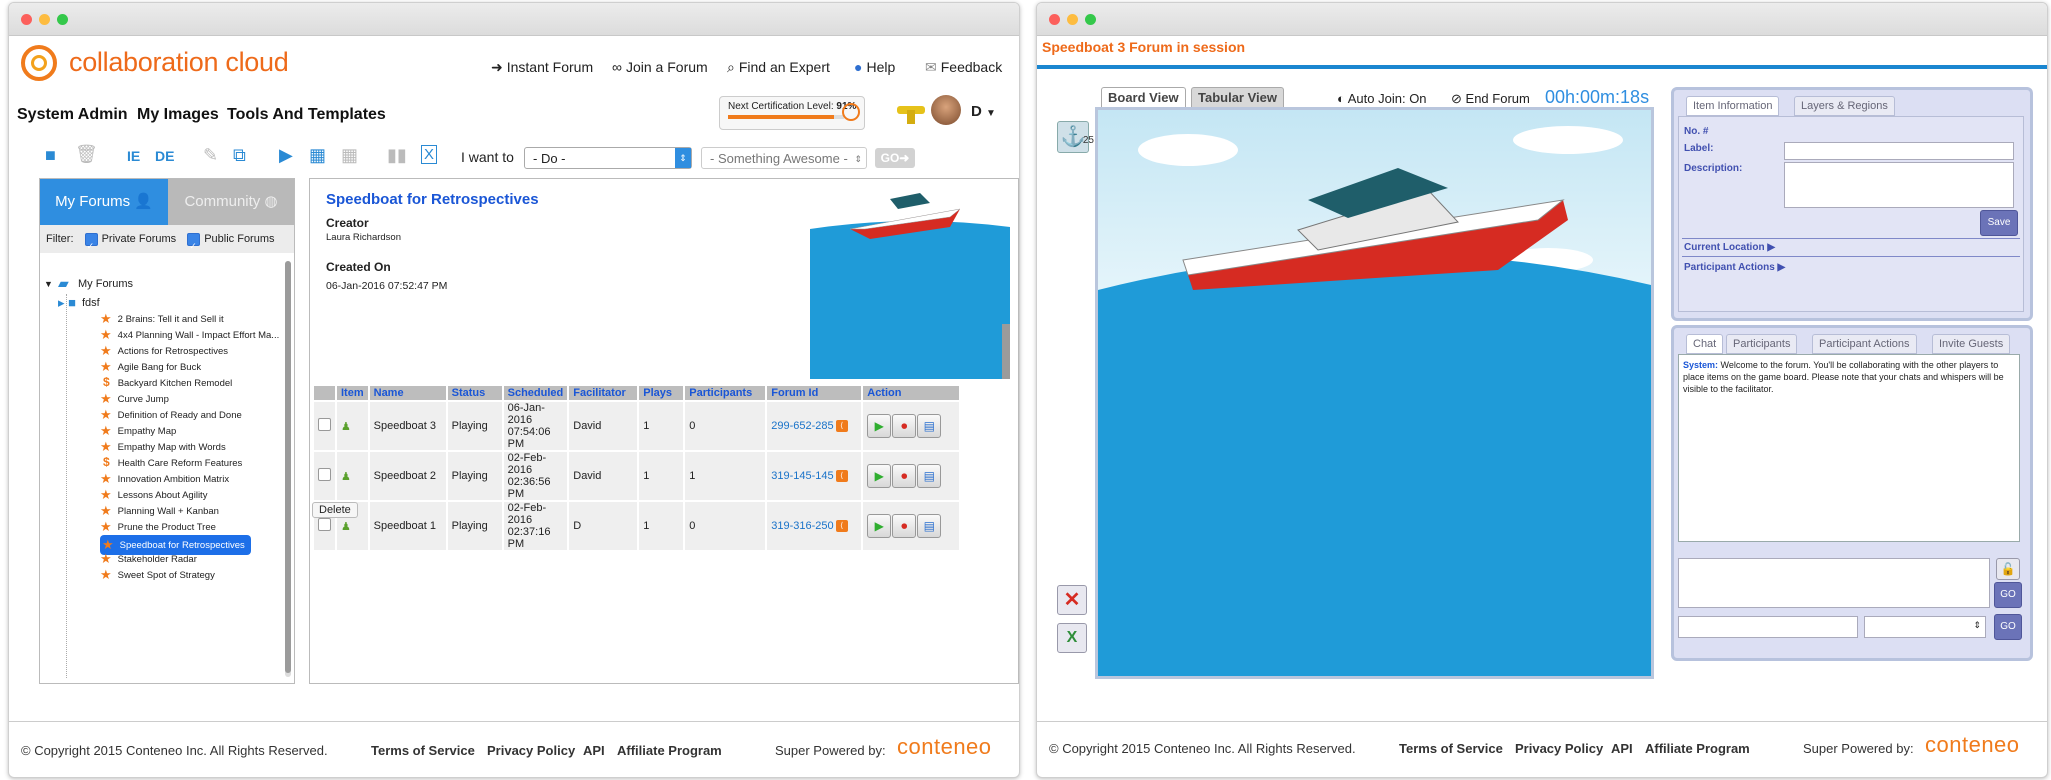  I want to click on forum-id-link: 299-652-285, so click(802, 426).